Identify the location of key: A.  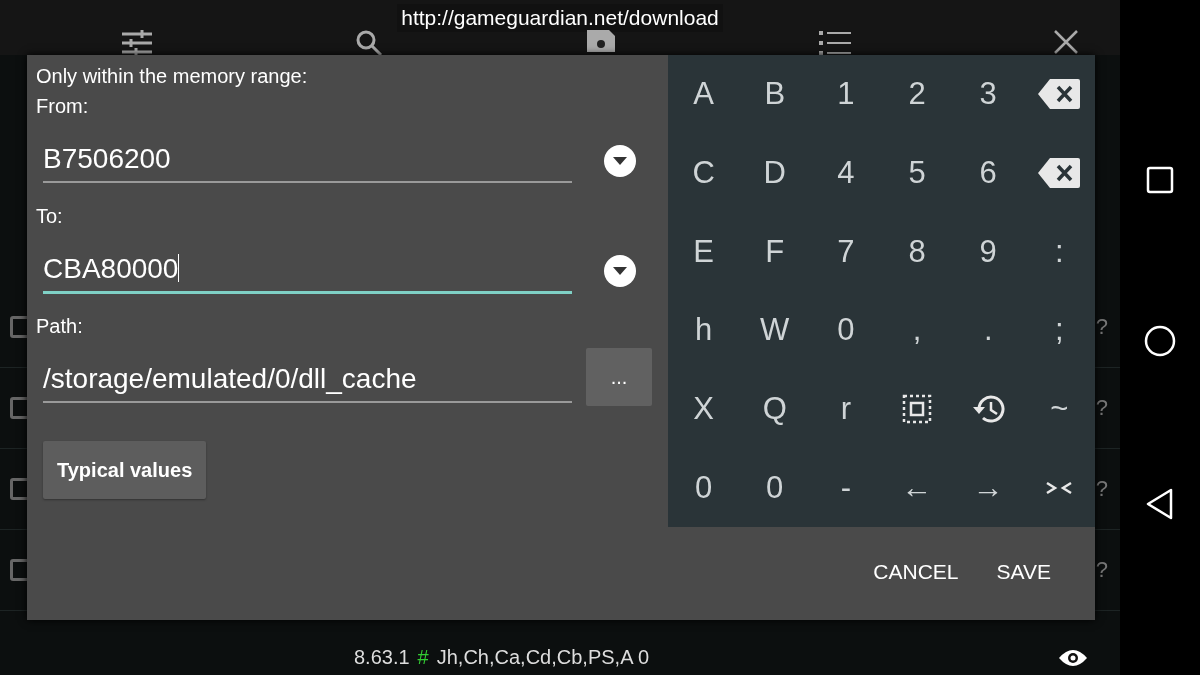
(704, 94).